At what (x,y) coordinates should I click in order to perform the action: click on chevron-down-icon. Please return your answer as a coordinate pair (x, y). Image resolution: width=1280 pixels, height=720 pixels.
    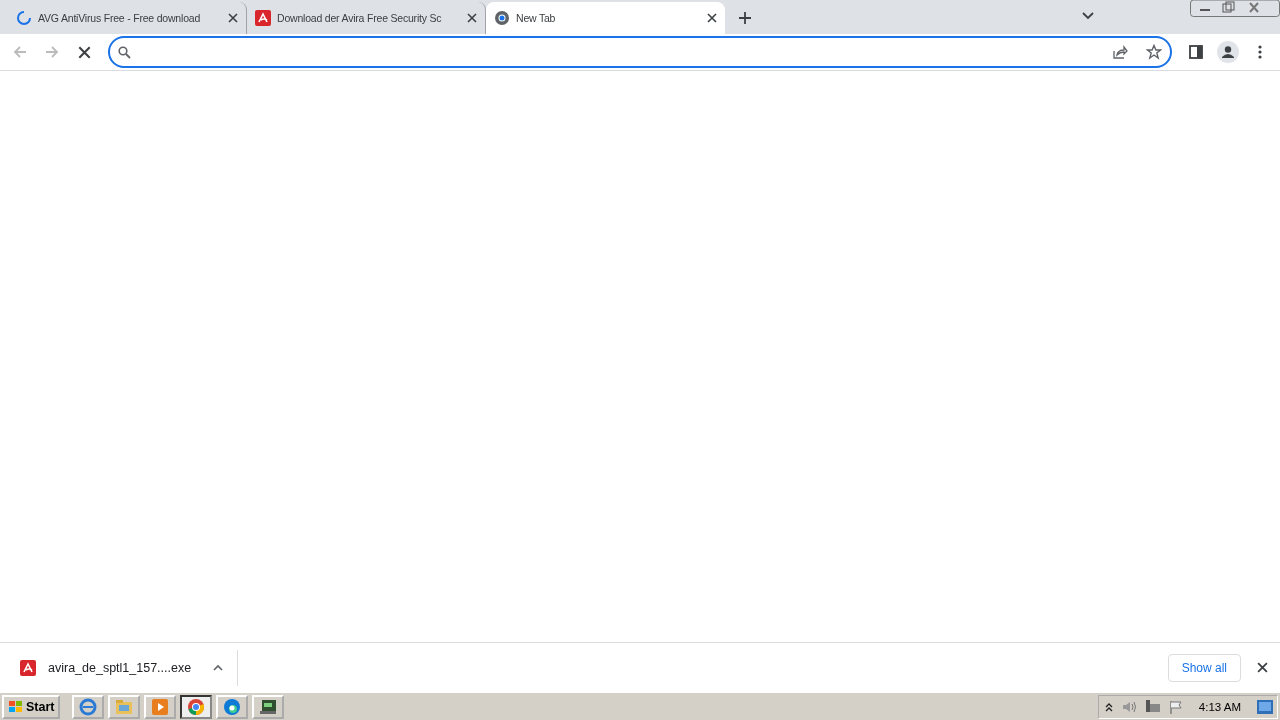
    Looking at the image, I should click on (1088, 16).